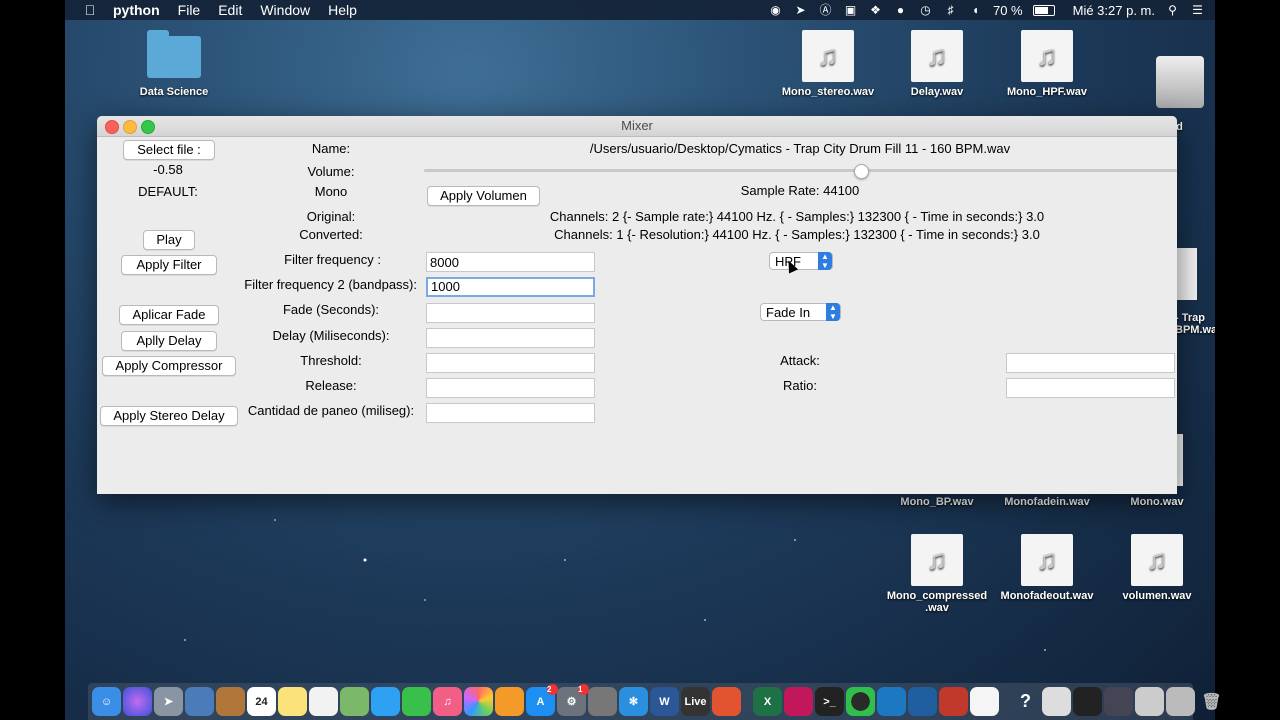  I want to click on desktop-label-monofadein: Monofadein.wav, so click(1047, 502).